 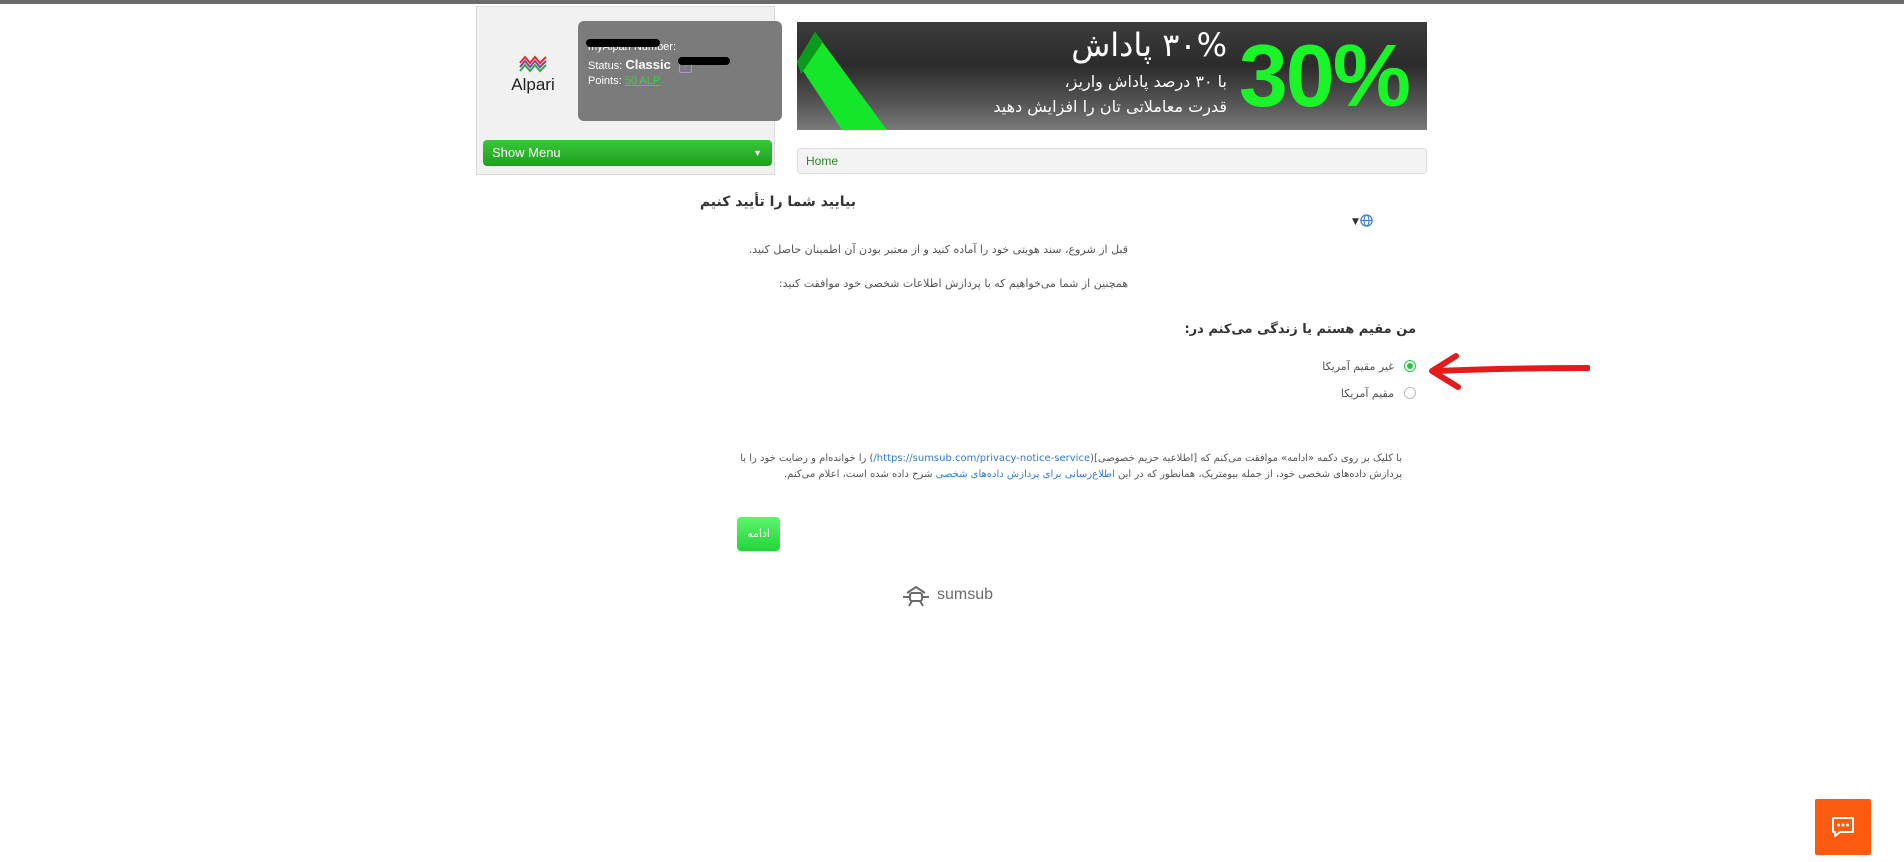 I want to click on banner-title: ۳۰% پاداش, so click(x=1149, y=45).